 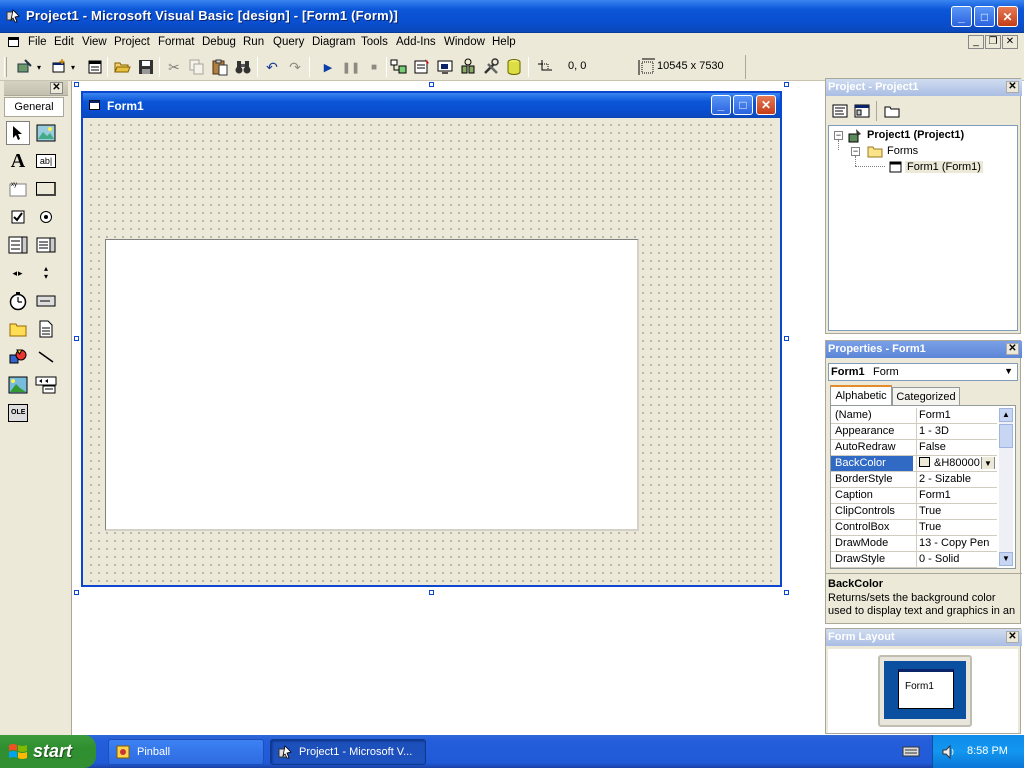 What do you see at coordinates (18, 273) in the screenshot?
I see `hscrollbar-tool: ◂▸` at bounding box center [18, 273].